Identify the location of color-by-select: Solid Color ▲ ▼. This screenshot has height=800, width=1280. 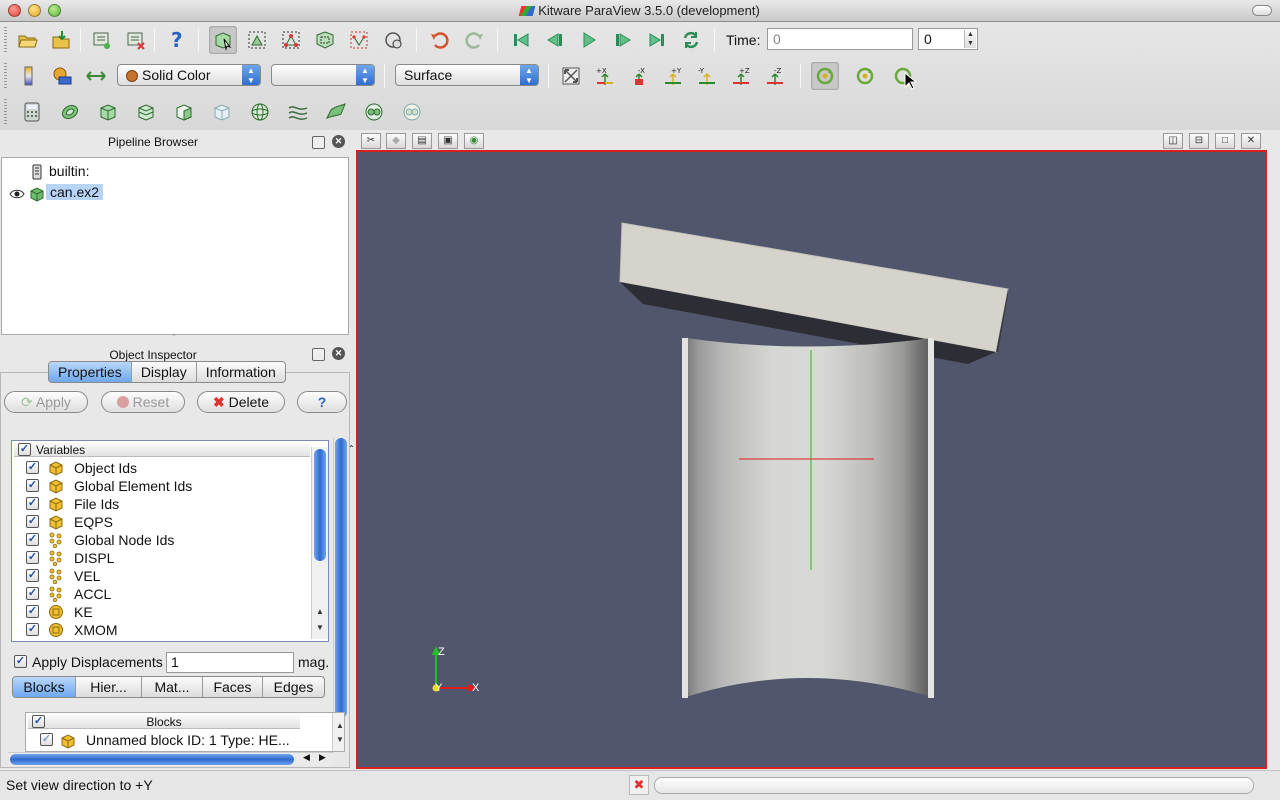
(189, 75).